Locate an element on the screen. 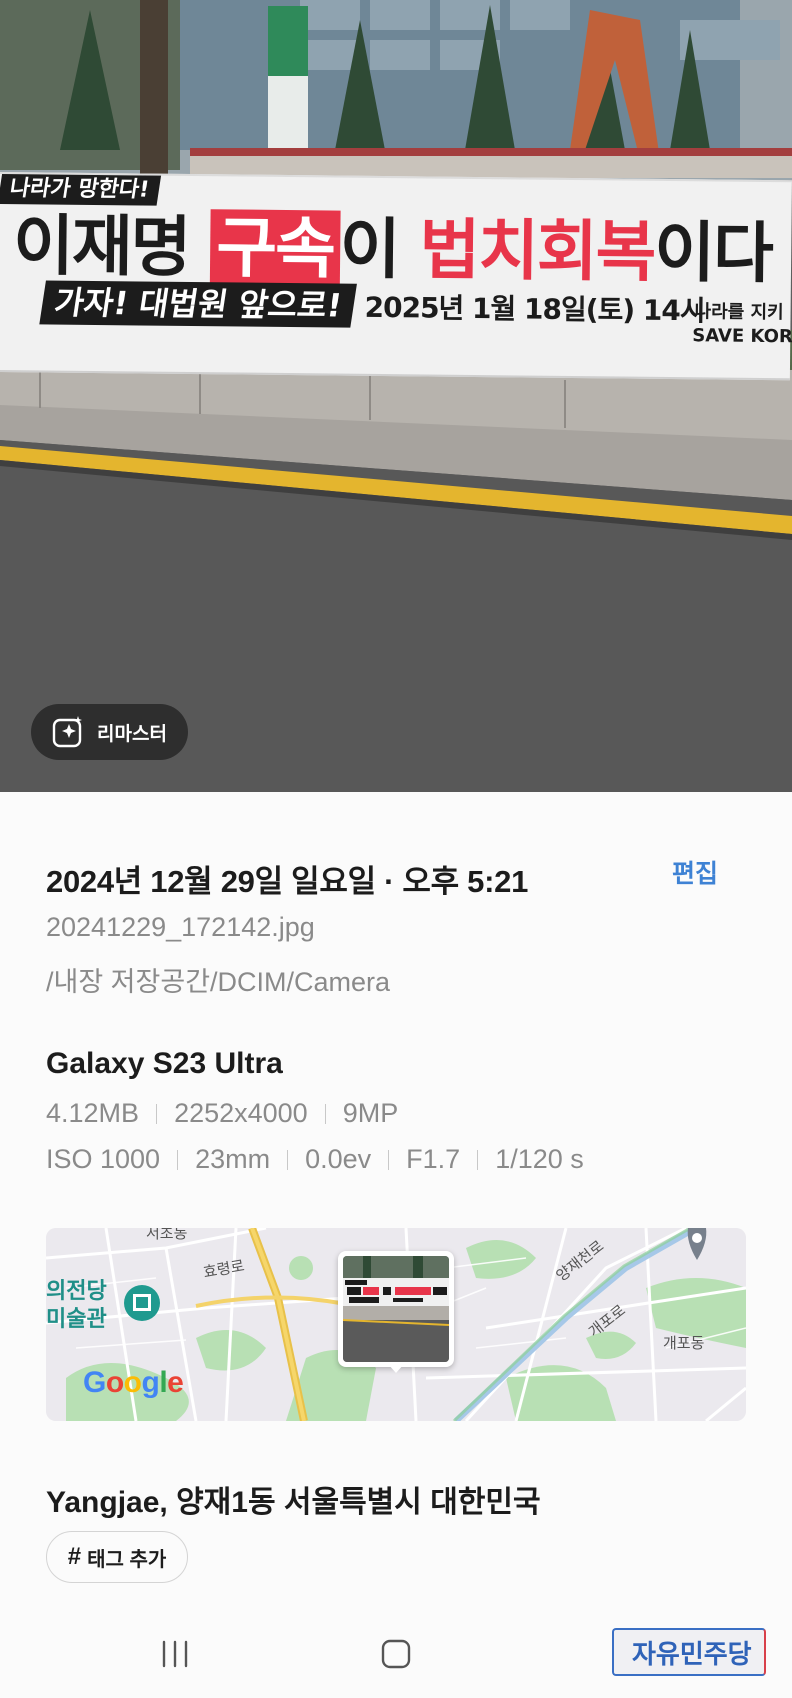 This screenshot has width=792, height=1698. banner-right-text: 나라를 지키 is located at coordinates (739, 312).